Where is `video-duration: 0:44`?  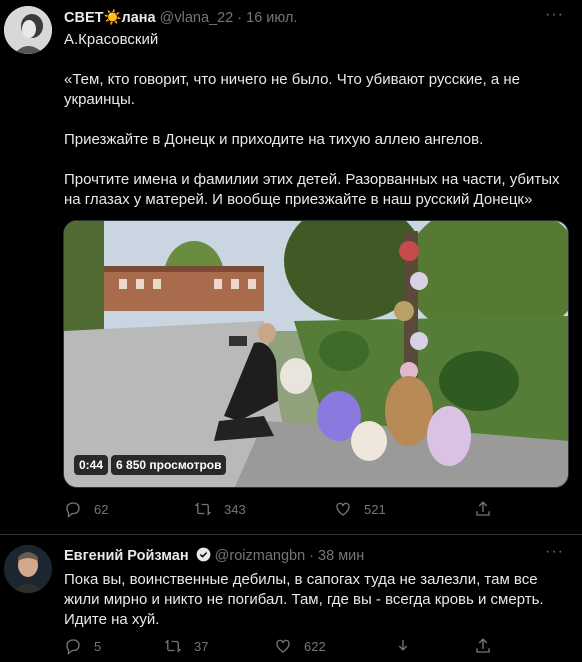
video-duration: 0:44 is located at coordinates (91, 465).